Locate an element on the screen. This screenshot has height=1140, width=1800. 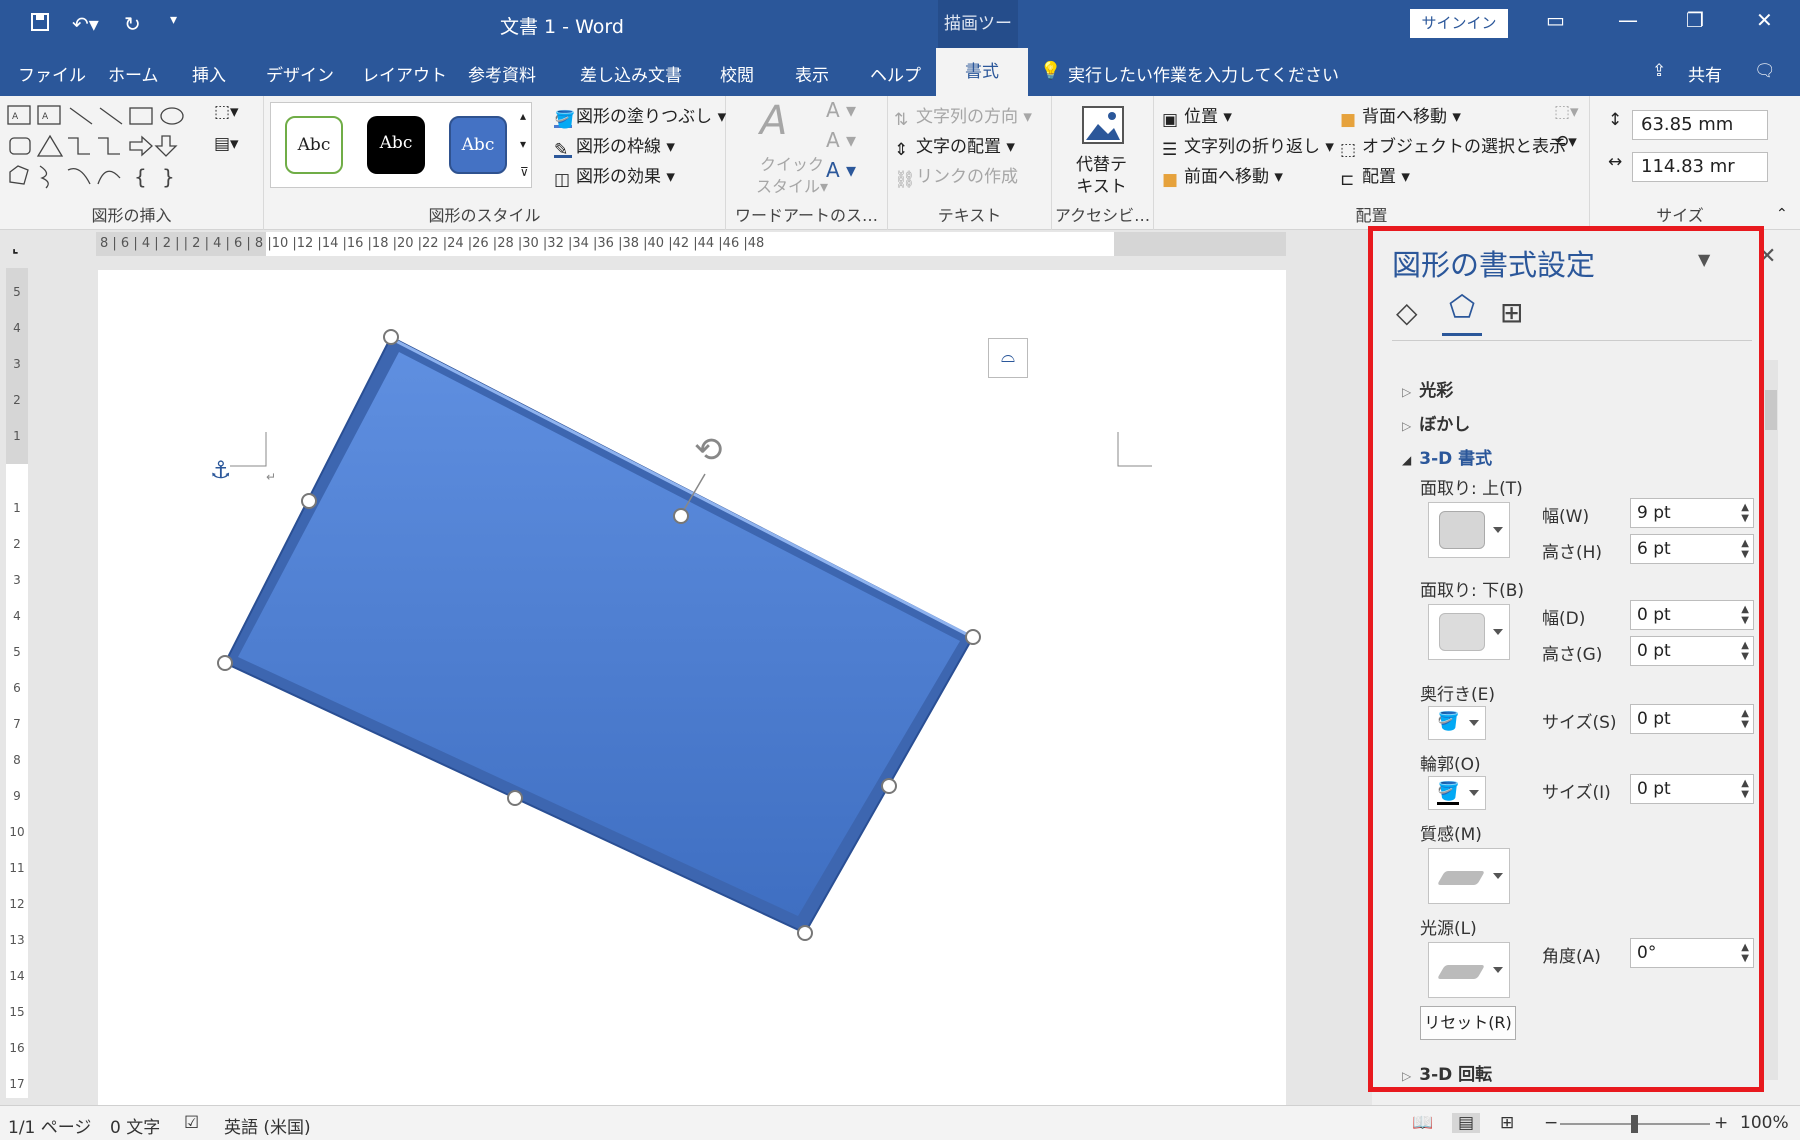
tab-review: 校閲 is located at coordinates (737, 73).